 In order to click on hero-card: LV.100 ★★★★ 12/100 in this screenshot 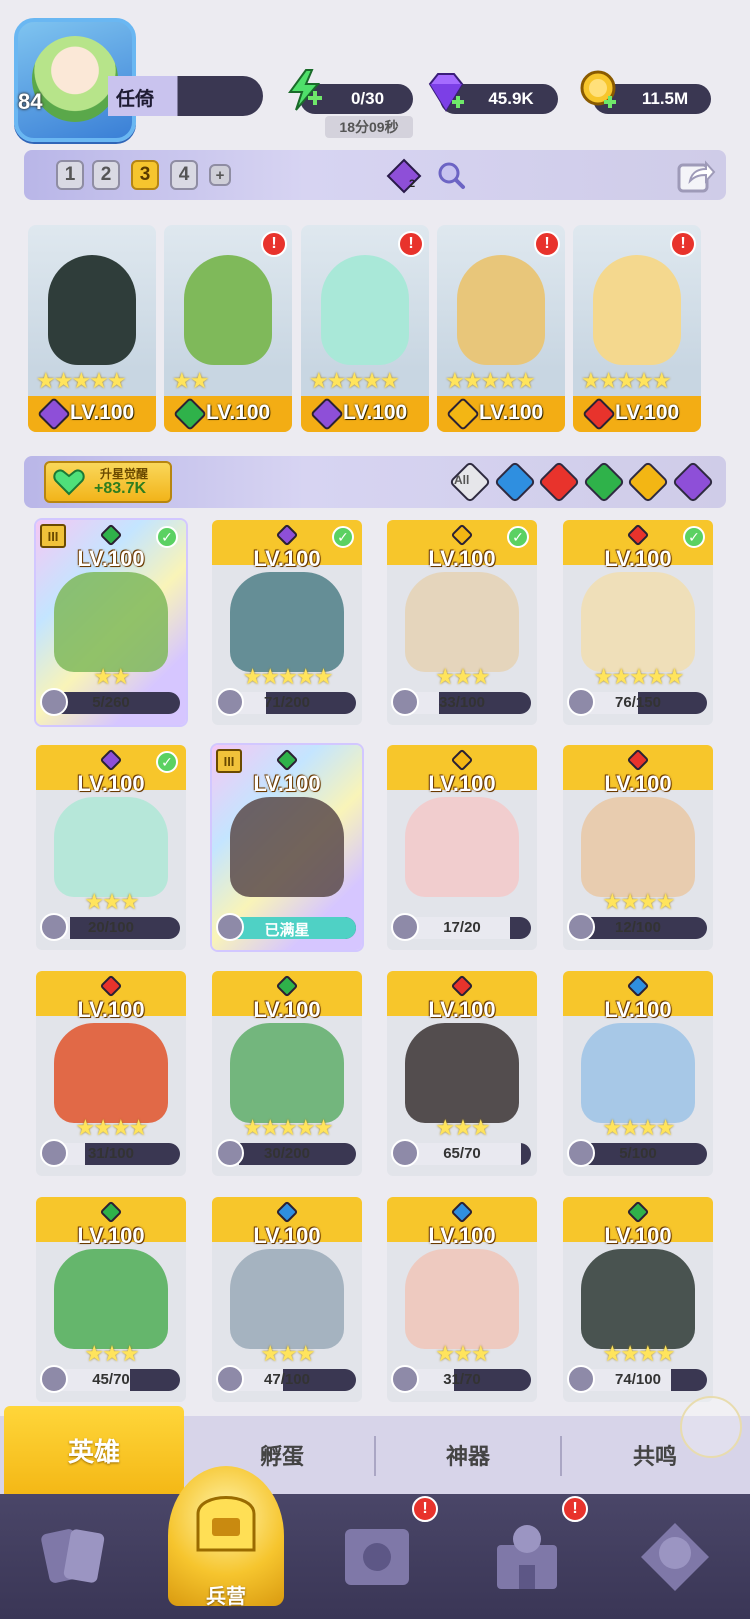, I will do `click(638, 847)`.